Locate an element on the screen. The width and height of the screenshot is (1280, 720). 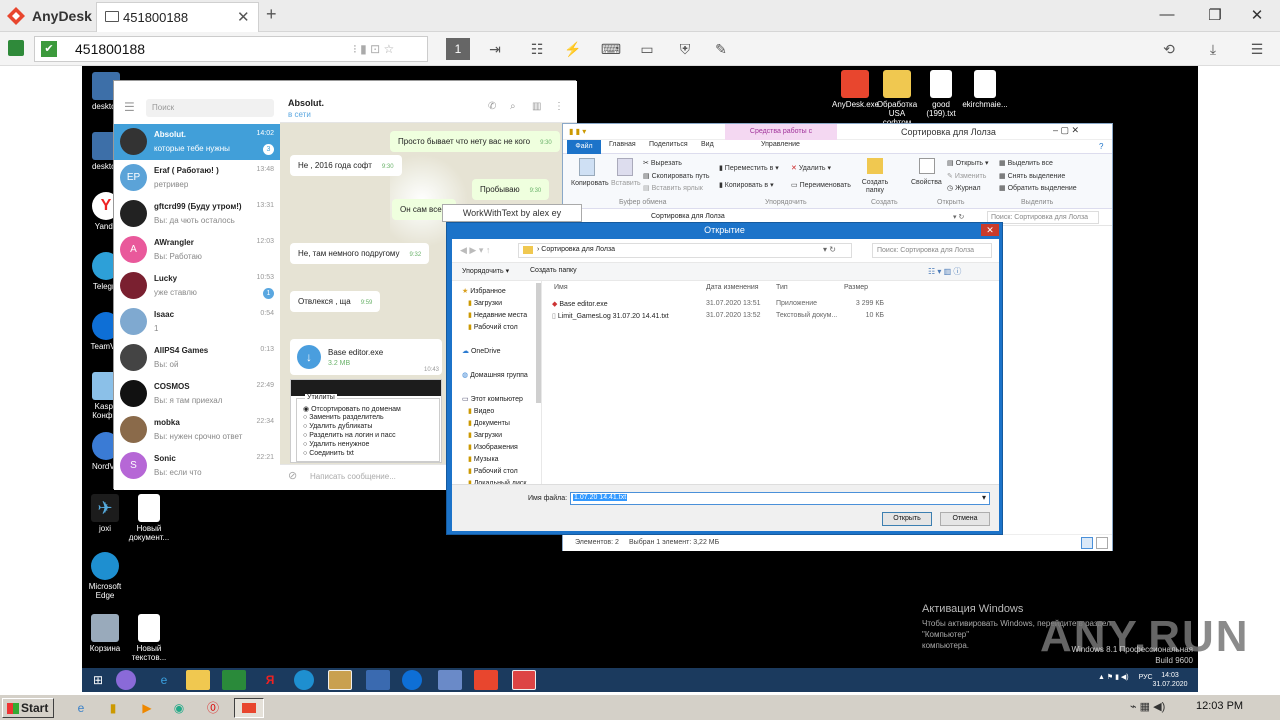
select-none-button: ▦ Снять выделение is located at coordinates (1032, 176).